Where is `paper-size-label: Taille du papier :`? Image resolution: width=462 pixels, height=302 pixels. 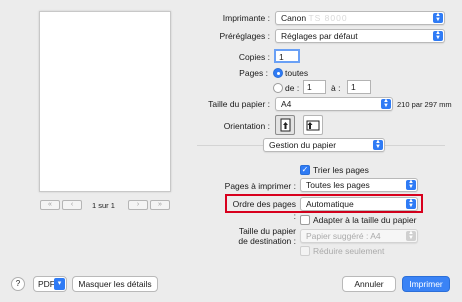
paper-size-label: Taille du papier : is located at coordinates (239, 104).